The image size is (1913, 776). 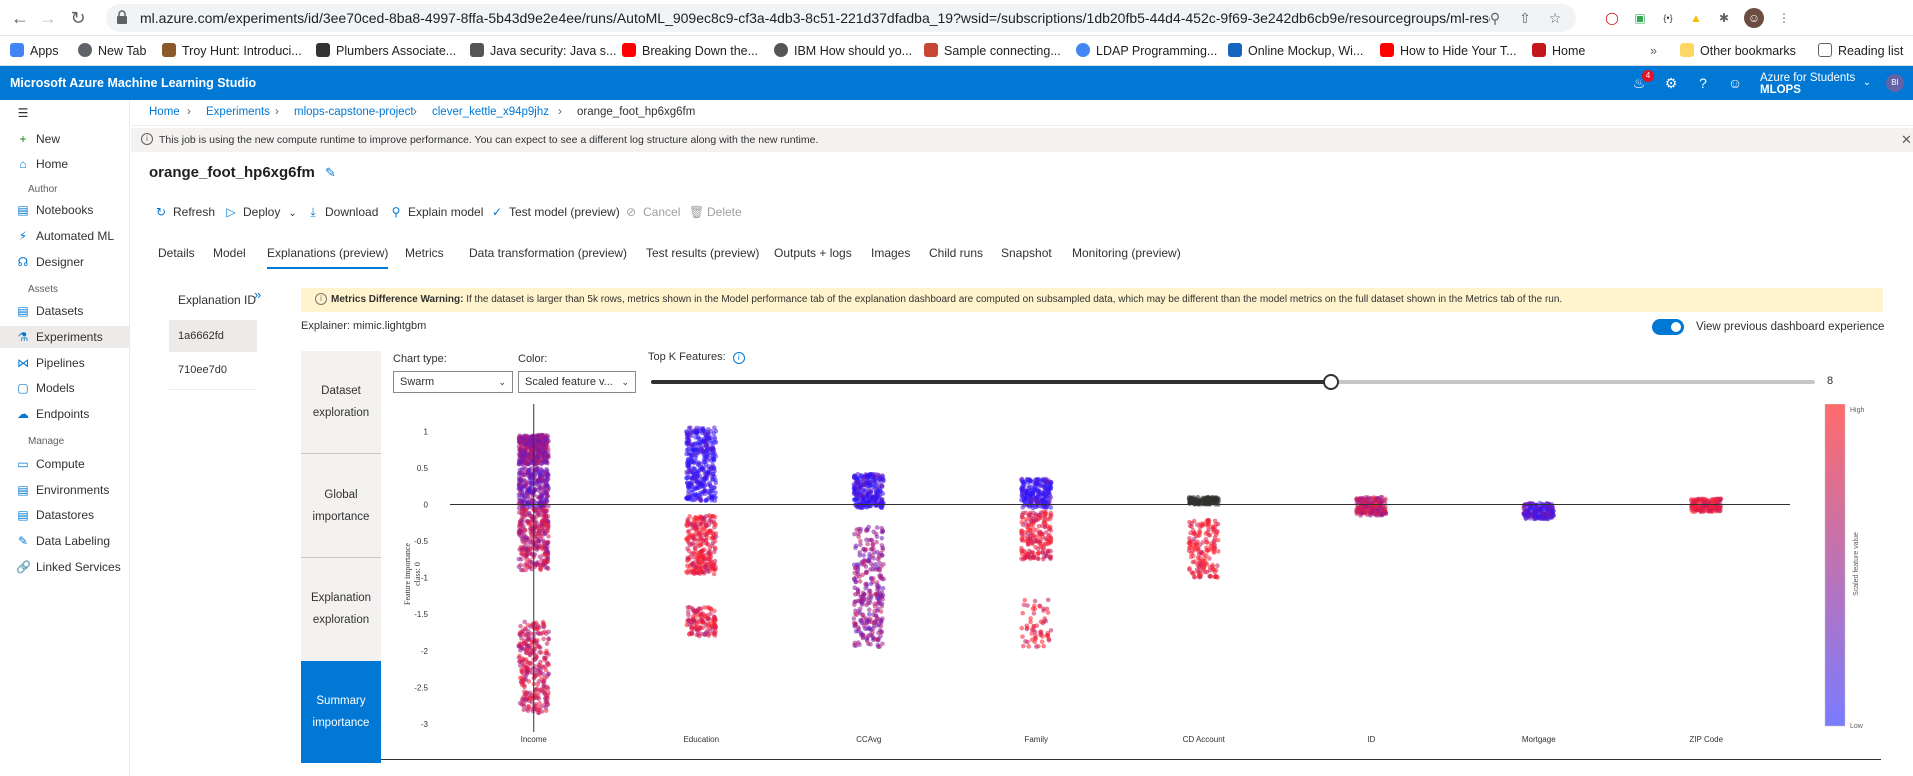 I want to click on deploy-button: ▷ Deploy ⌄, so click(x=260, y=212).